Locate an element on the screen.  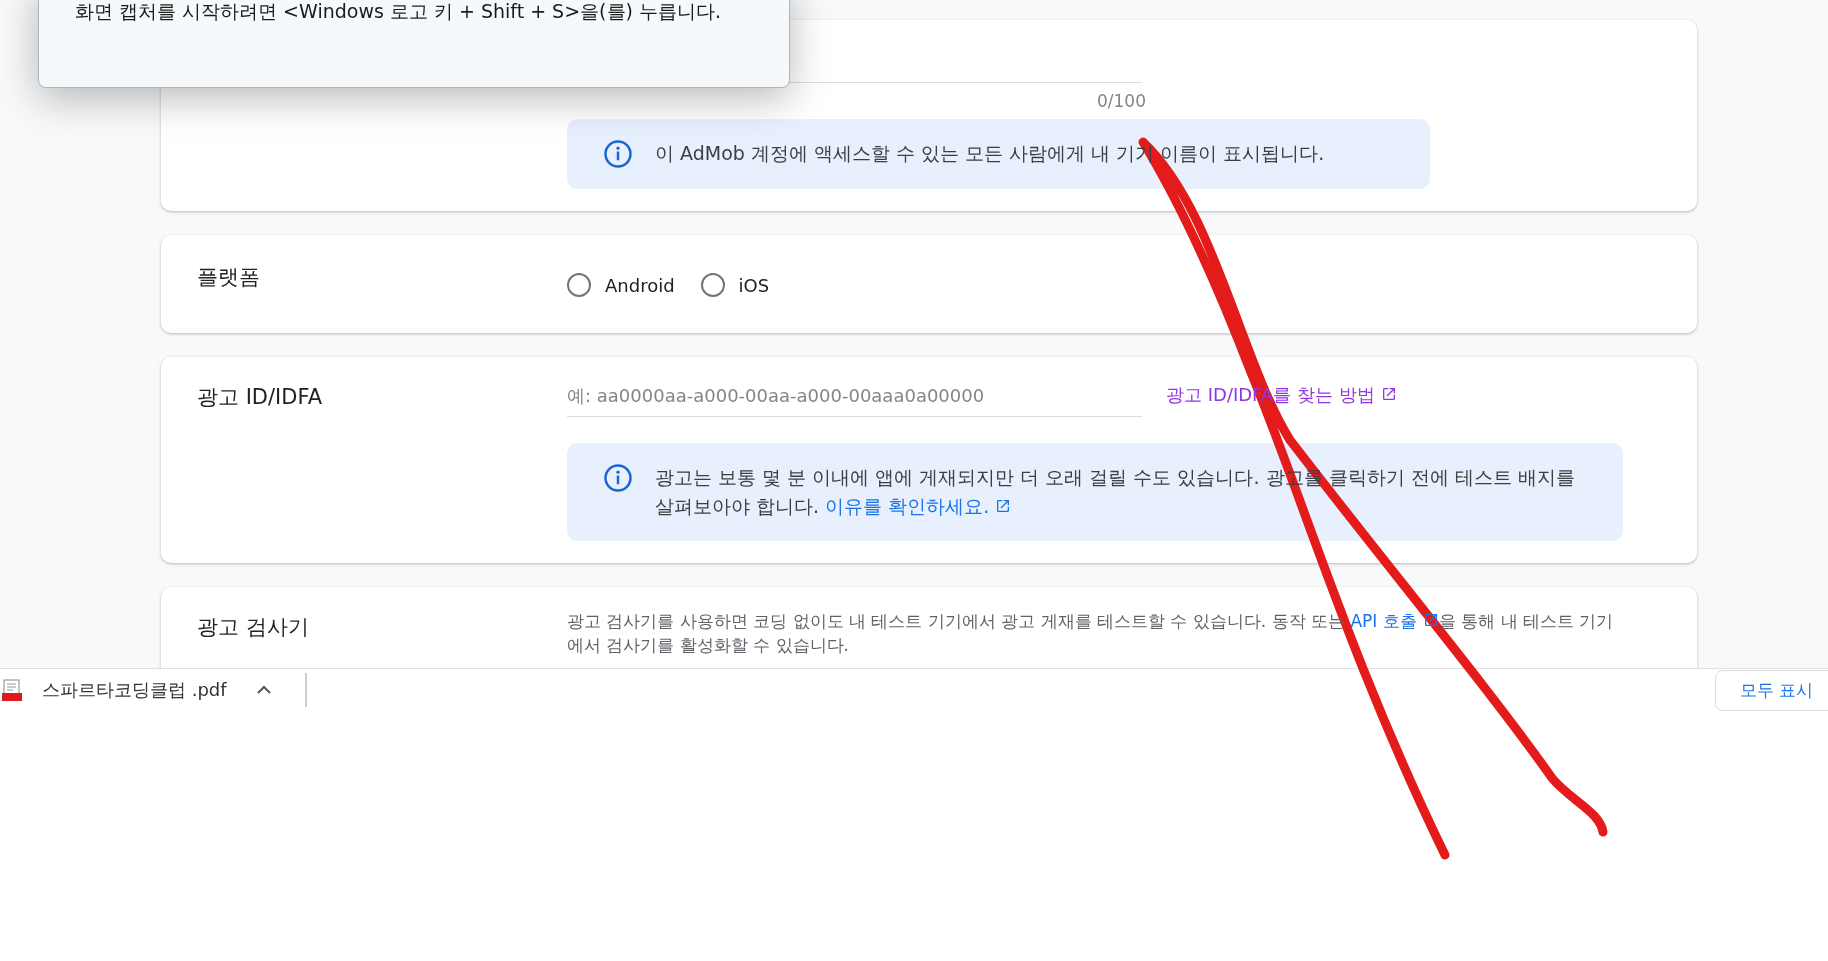
download-file-name: 스파르타코딩클럽 .pdf is located at coordinates (134, 690).